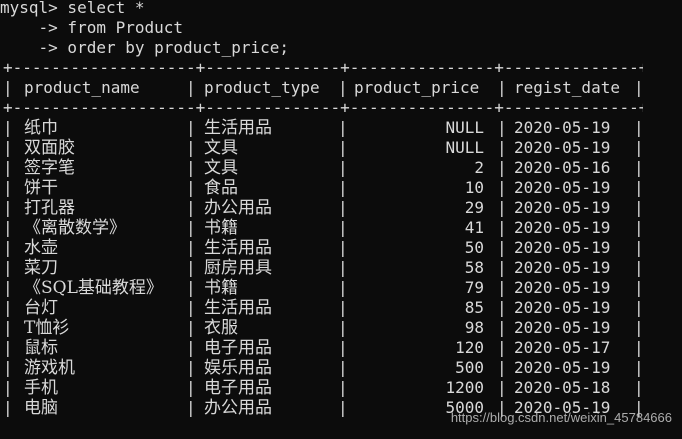 This screenshot has height=439, width=682. Describe the element at coordinates (41, 388) in the screenshot. I see `cell-product-name: 手机` at that location.